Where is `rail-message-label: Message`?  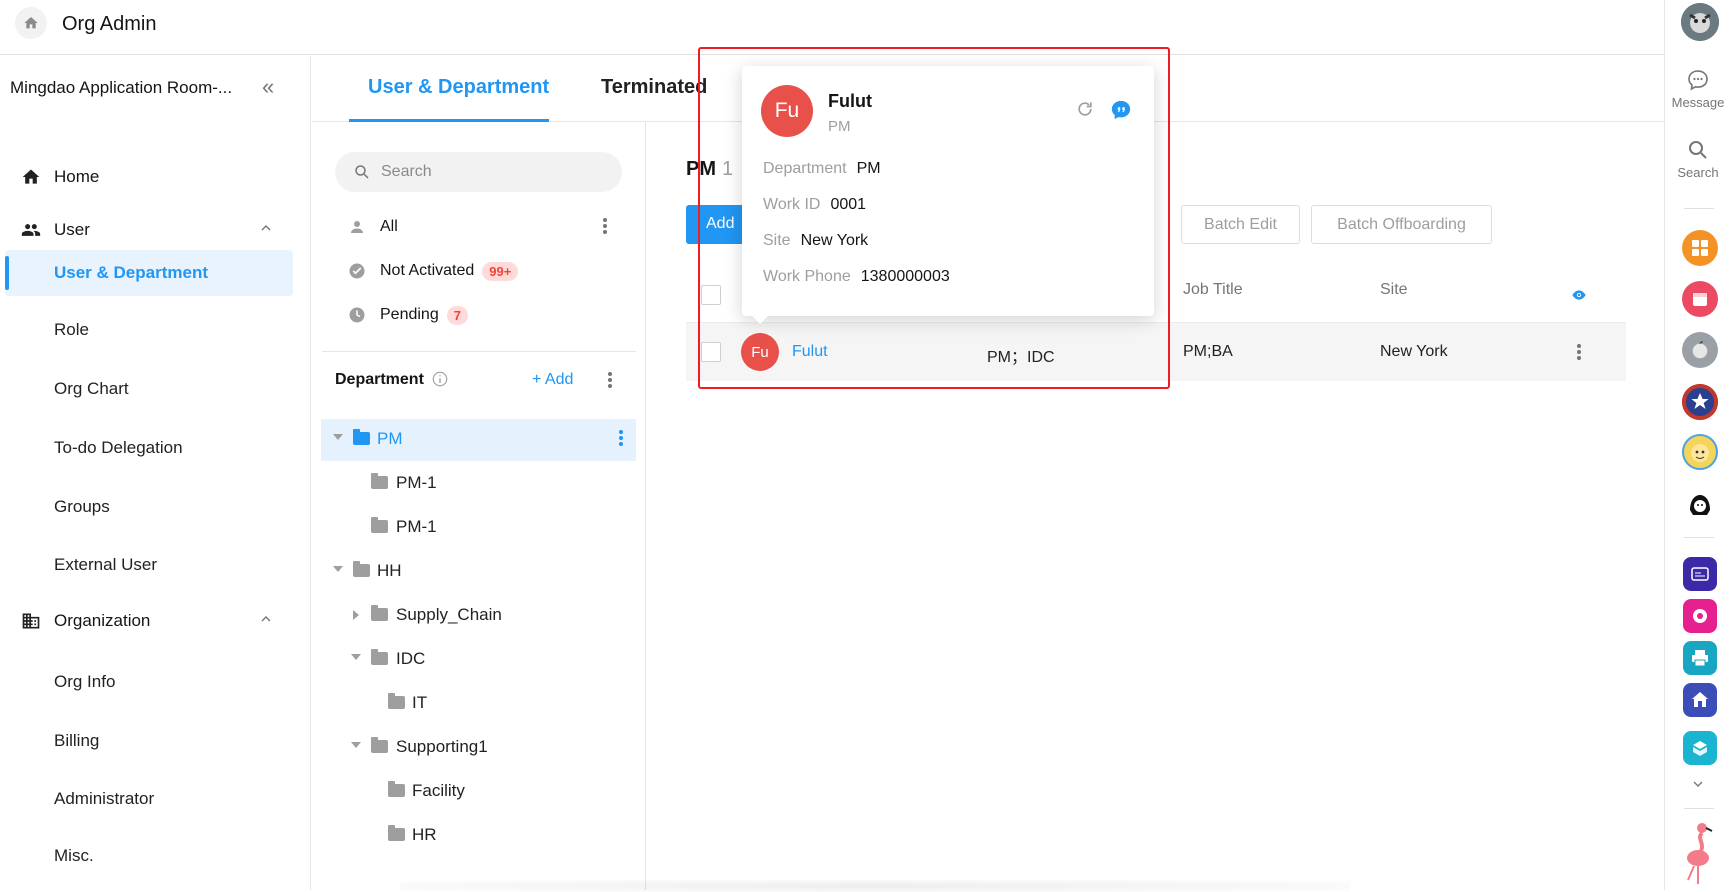
rail-message-label: Message is located at coordinates (1698, 102).